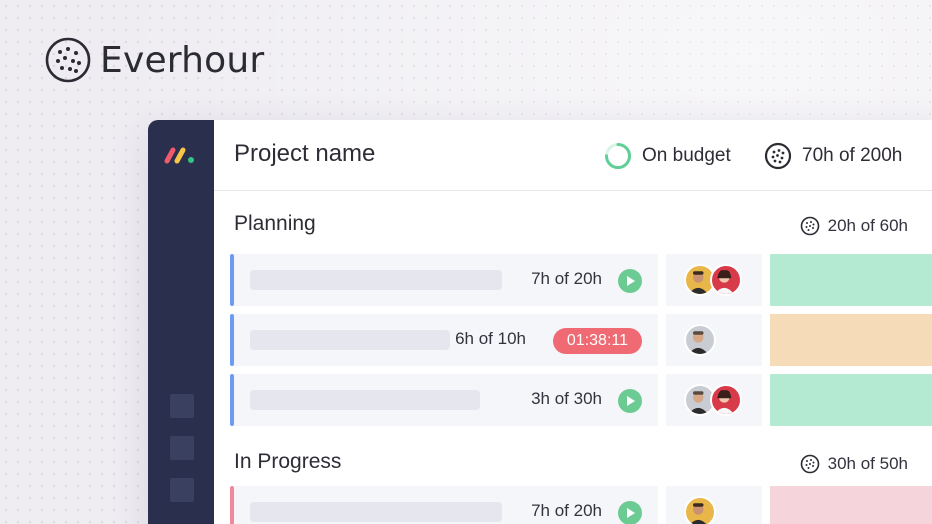 The width and height of the screenshot is (932, 524). I want to click on budget-status: On budget, so click(667, 156).